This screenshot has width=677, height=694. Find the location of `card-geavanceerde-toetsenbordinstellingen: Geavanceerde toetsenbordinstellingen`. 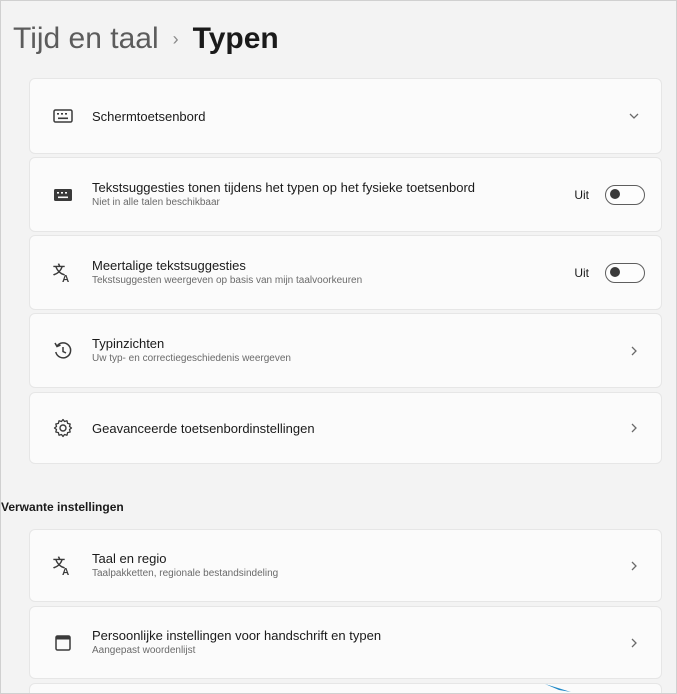

card-geavanceerde-toetsenbordinstellingen: Geavanceerde toetsenbordinstellingen is located at coordinates (345, 428).